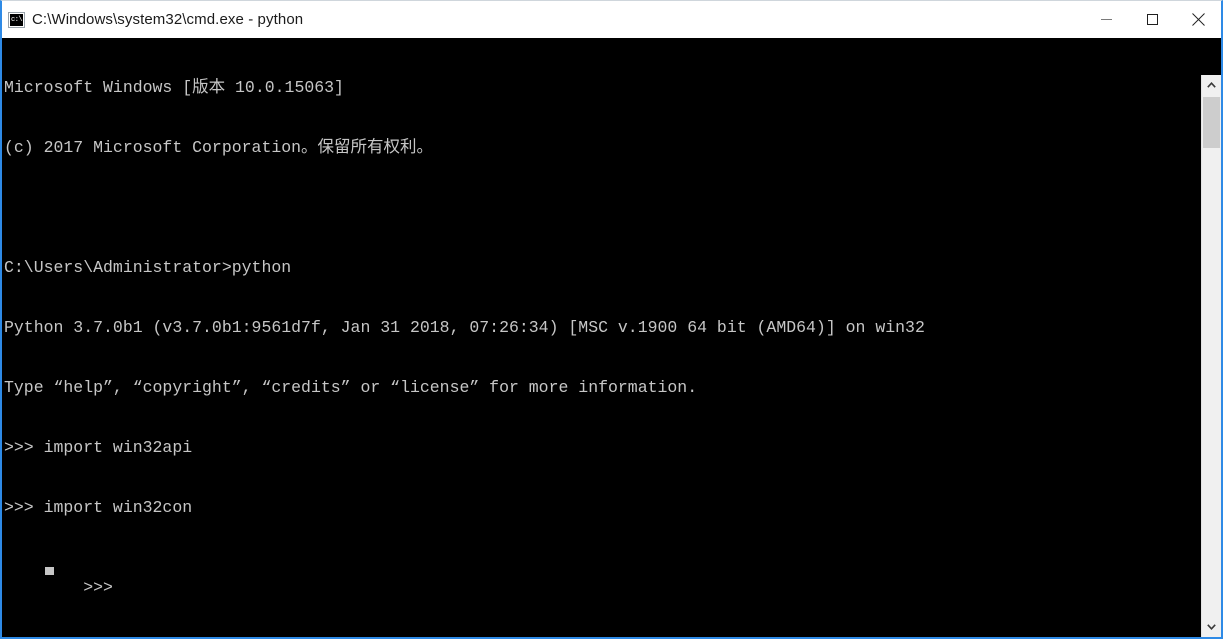 This screenshot has width=1223, height=639. I want to click on vertical-scrollbar, so click(1211, 356).